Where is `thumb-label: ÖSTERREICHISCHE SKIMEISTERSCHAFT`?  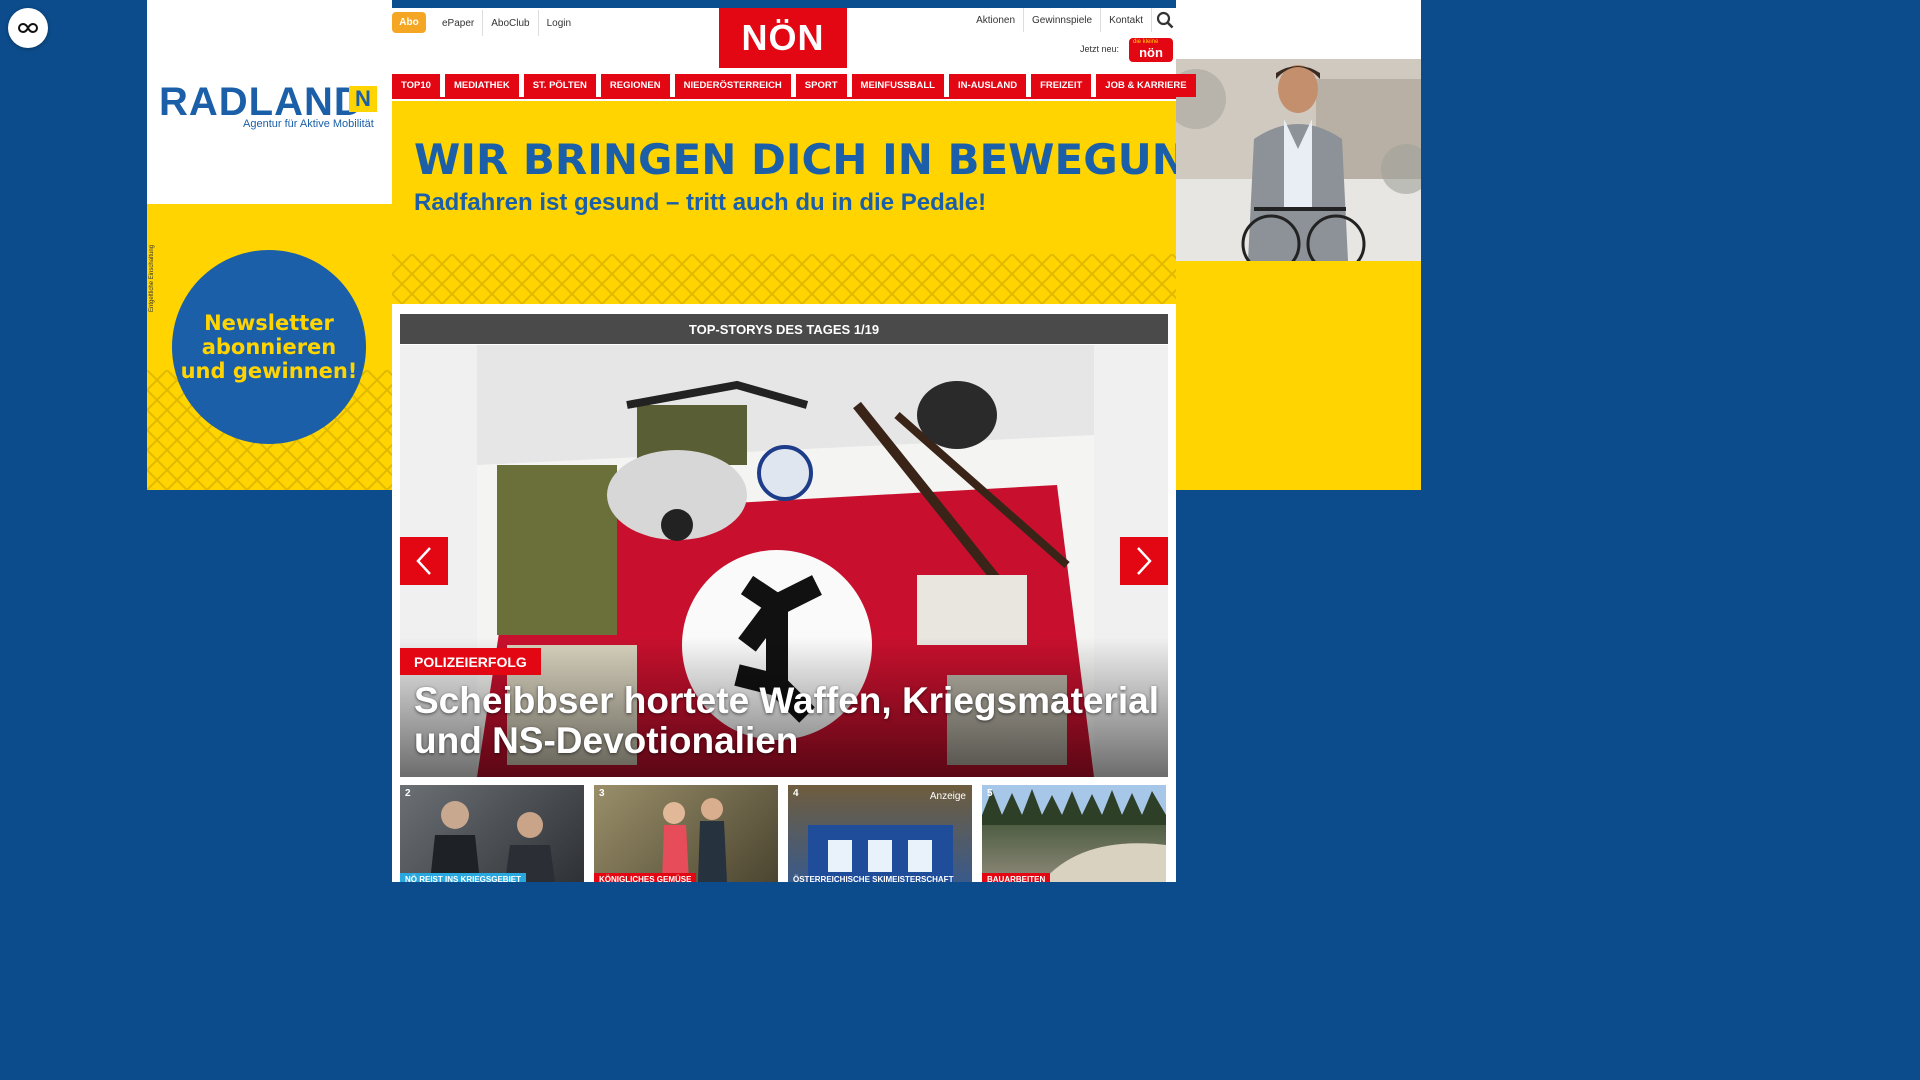
thumb-label: ÖSTERREICHISCHE SKIMEISTERSCHAFT is located at coordinates (873, 878).